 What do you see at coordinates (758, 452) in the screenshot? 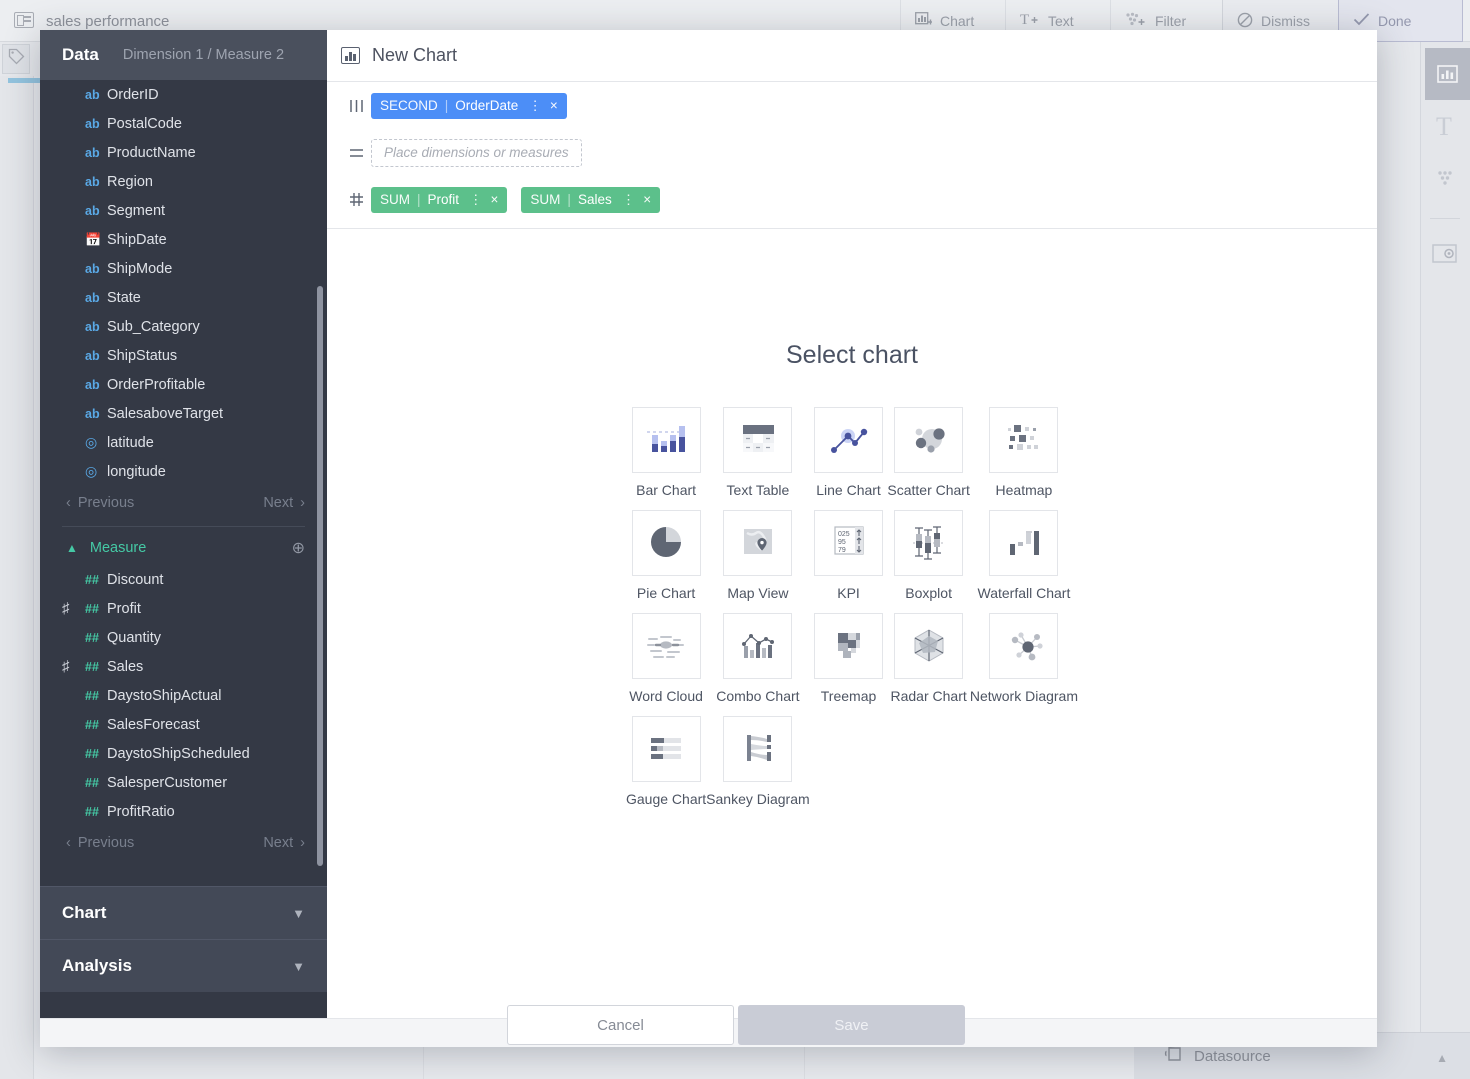
I see `chart-type-text-table: Text Table` at bounding box center [758, 452].